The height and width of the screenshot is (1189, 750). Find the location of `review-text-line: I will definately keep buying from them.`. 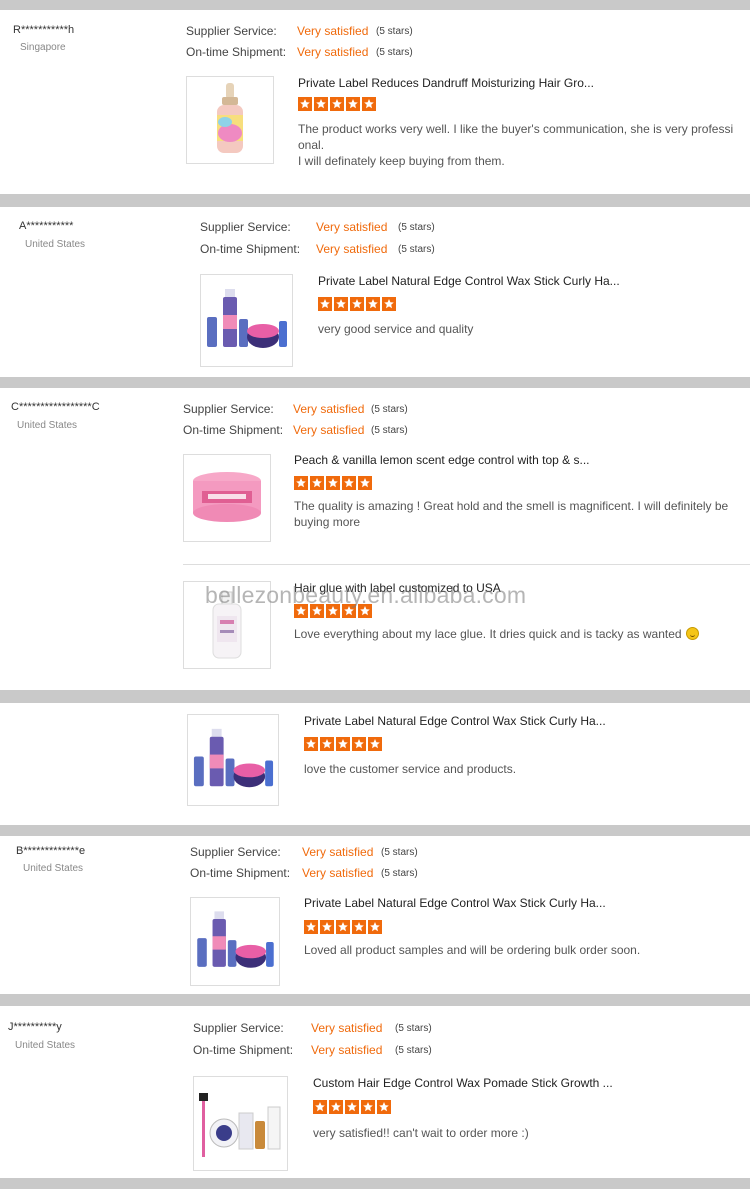

review-text-line: I will definately keep buying from them. is located at coordinates (401, 161).